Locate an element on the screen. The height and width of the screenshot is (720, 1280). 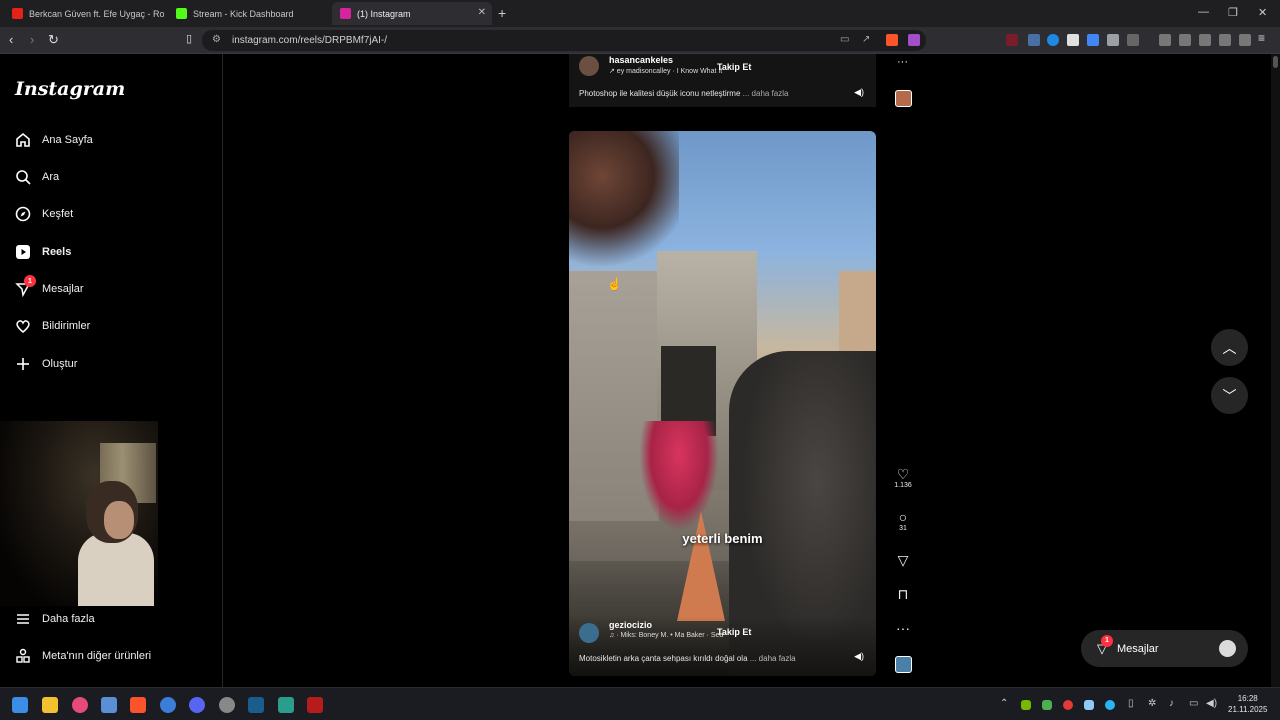
messenger-icon: ▽ 1 is located at coordinates (1105, 645).